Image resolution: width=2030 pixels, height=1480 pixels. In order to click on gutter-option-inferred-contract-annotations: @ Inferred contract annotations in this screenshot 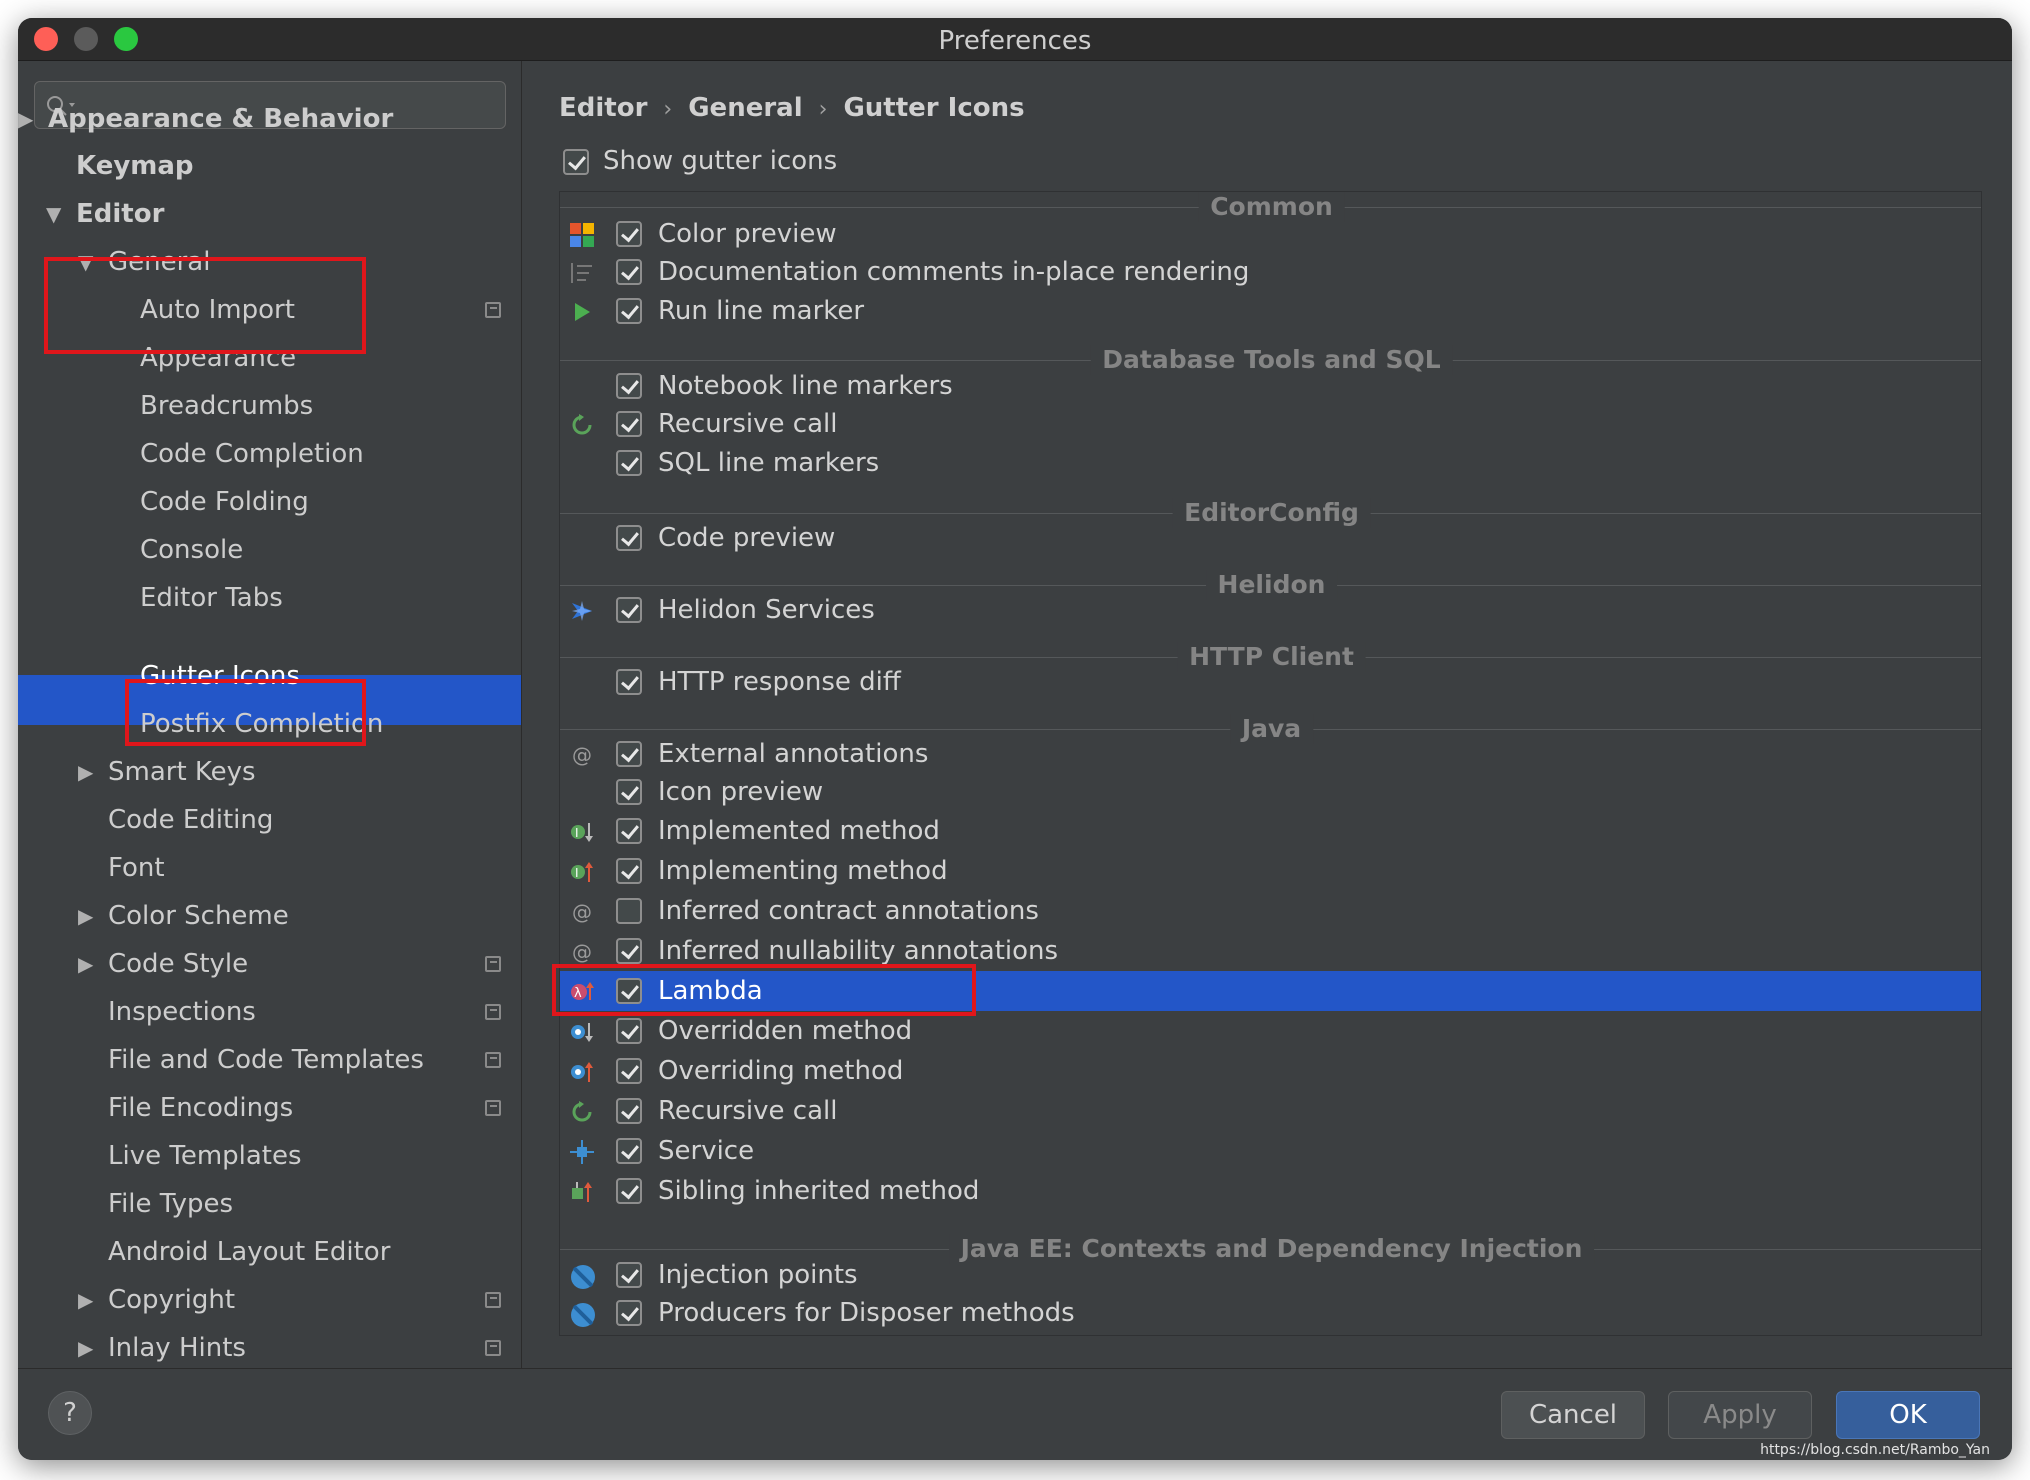, I will do `click(1270, 911)`.